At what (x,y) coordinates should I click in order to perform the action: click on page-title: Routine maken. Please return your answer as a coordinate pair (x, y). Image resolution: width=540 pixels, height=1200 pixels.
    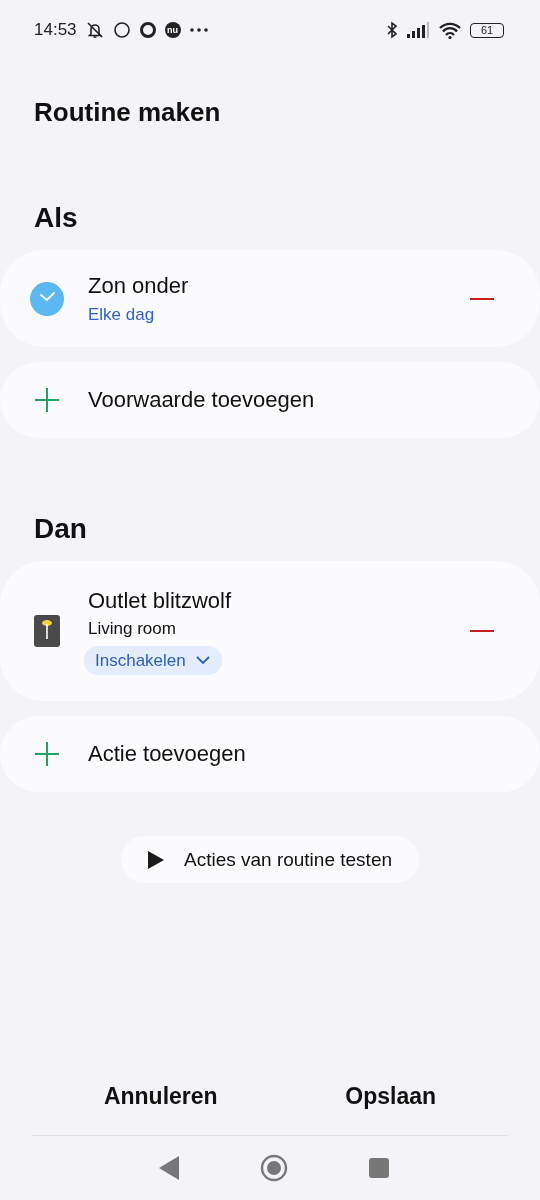
    Looking at the image, I should click on (128, 112).